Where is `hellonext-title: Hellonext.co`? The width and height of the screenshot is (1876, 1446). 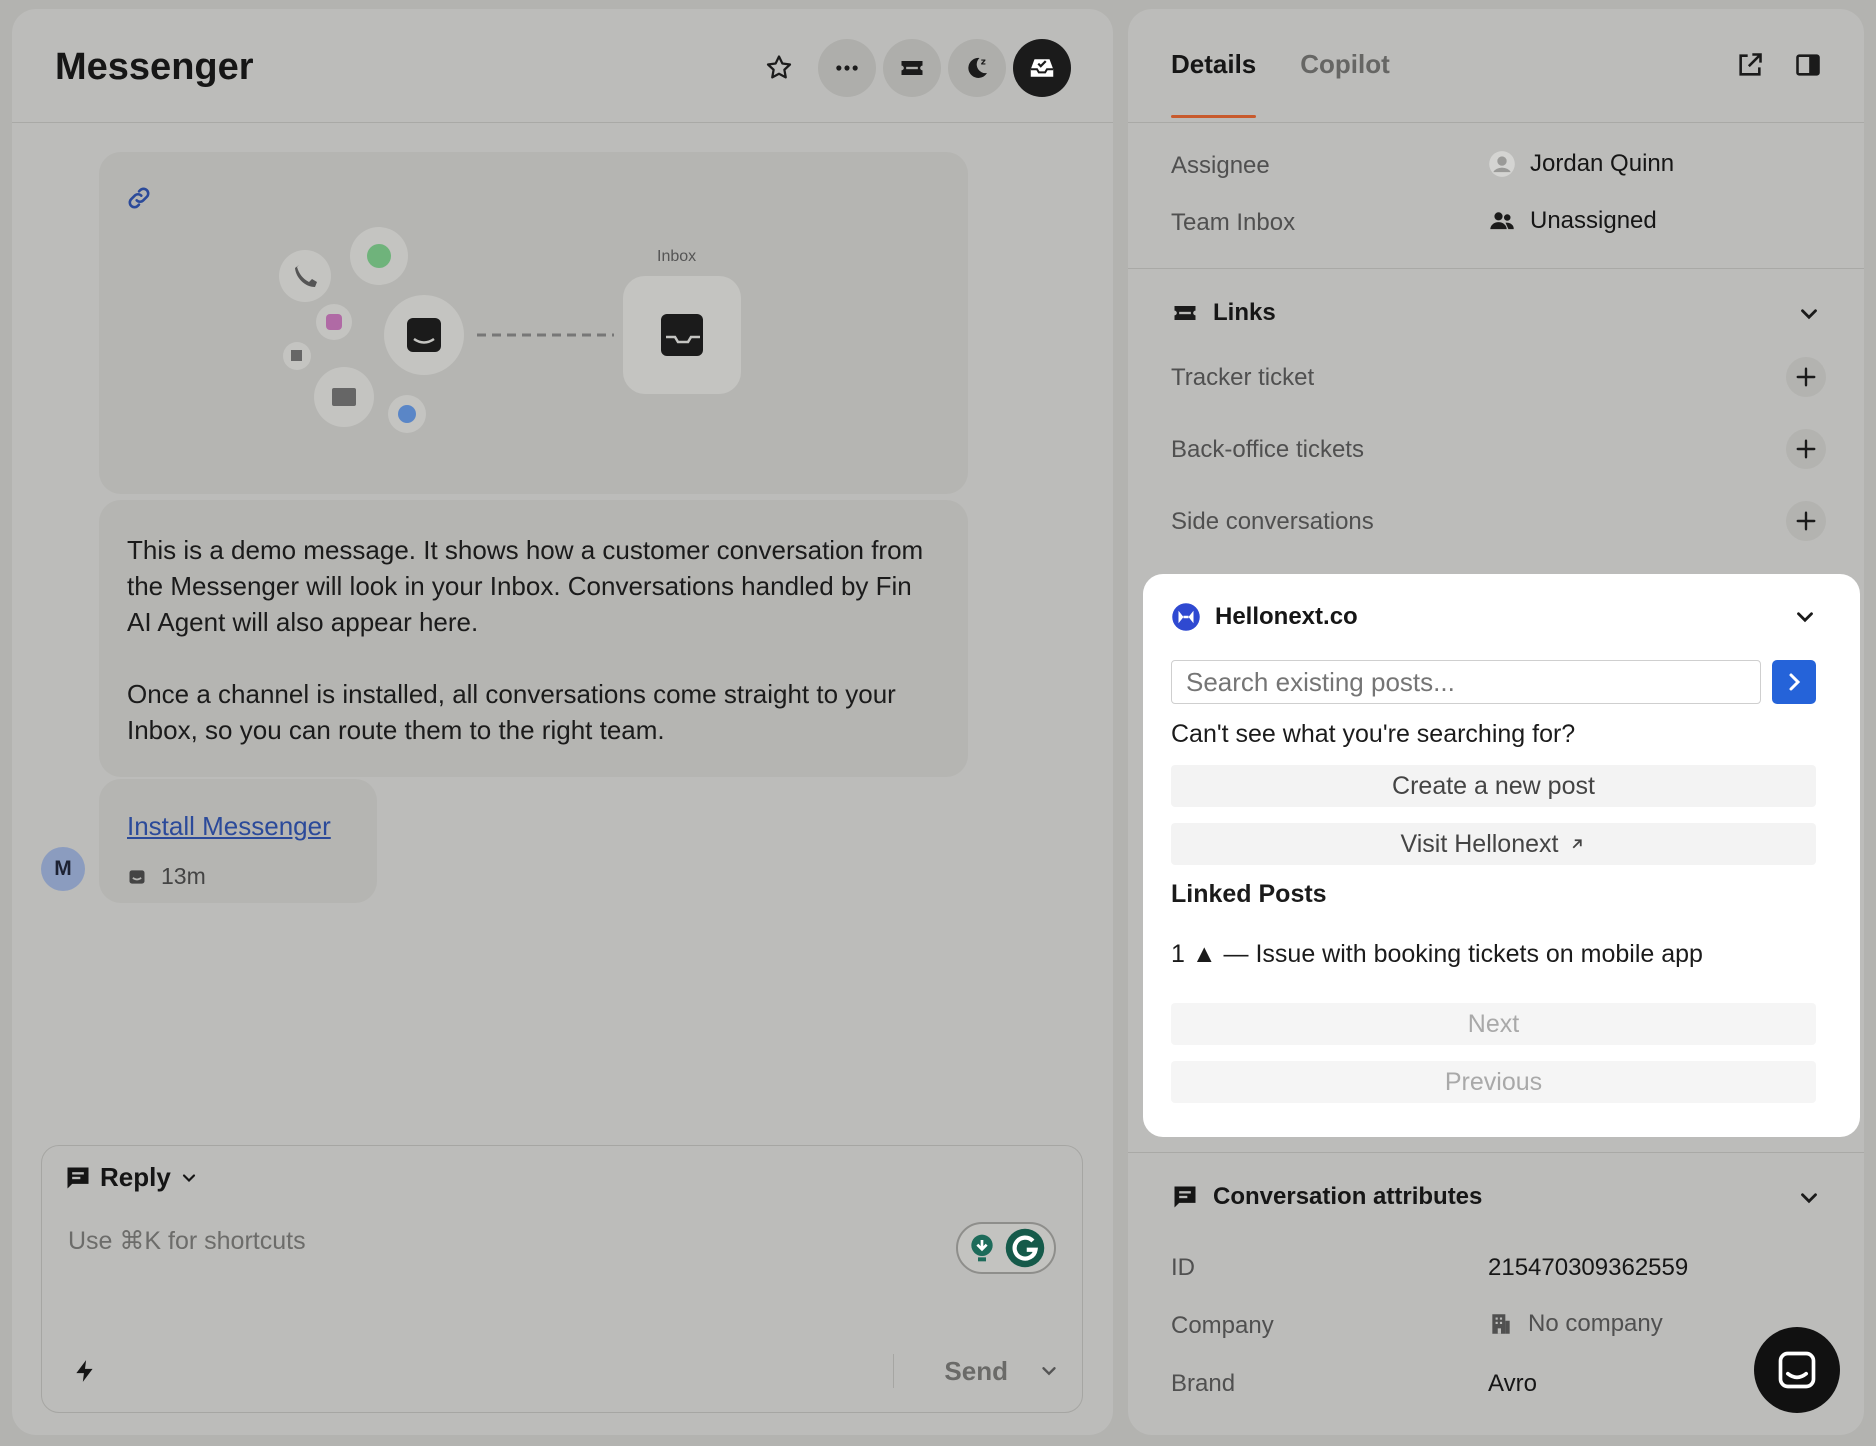 hellonext-title: Hellonext.co is located at coordinates (1286, 616).